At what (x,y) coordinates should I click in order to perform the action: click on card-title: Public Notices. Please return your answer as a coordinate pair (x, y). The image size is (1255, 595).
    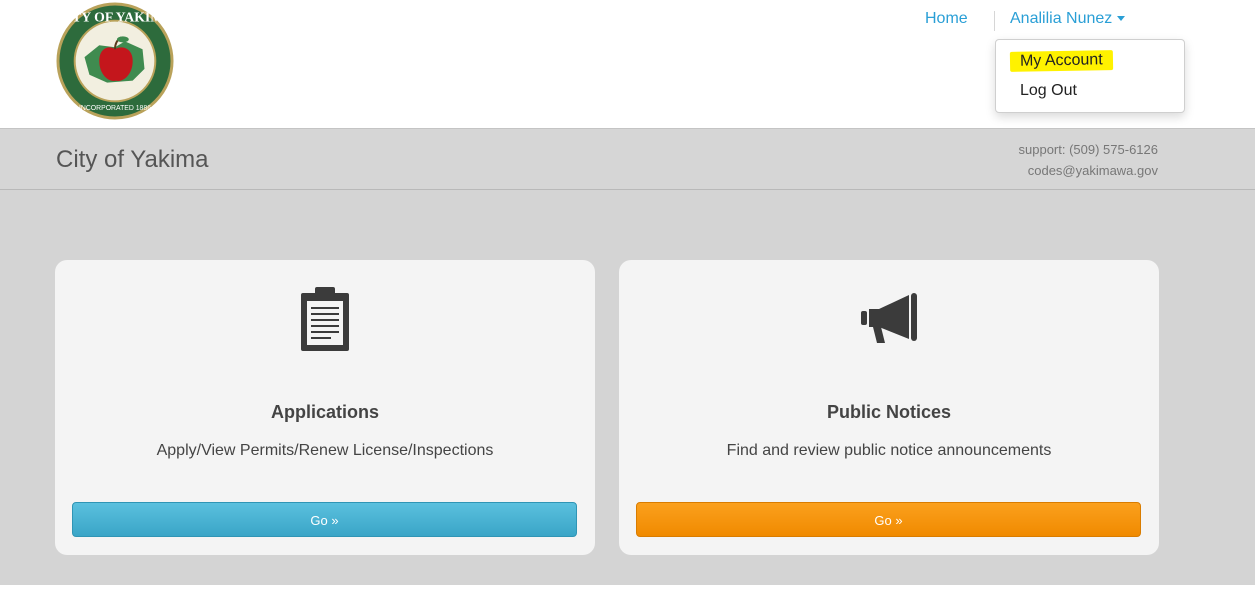
    Looking at the image, I should click on (889, 412).